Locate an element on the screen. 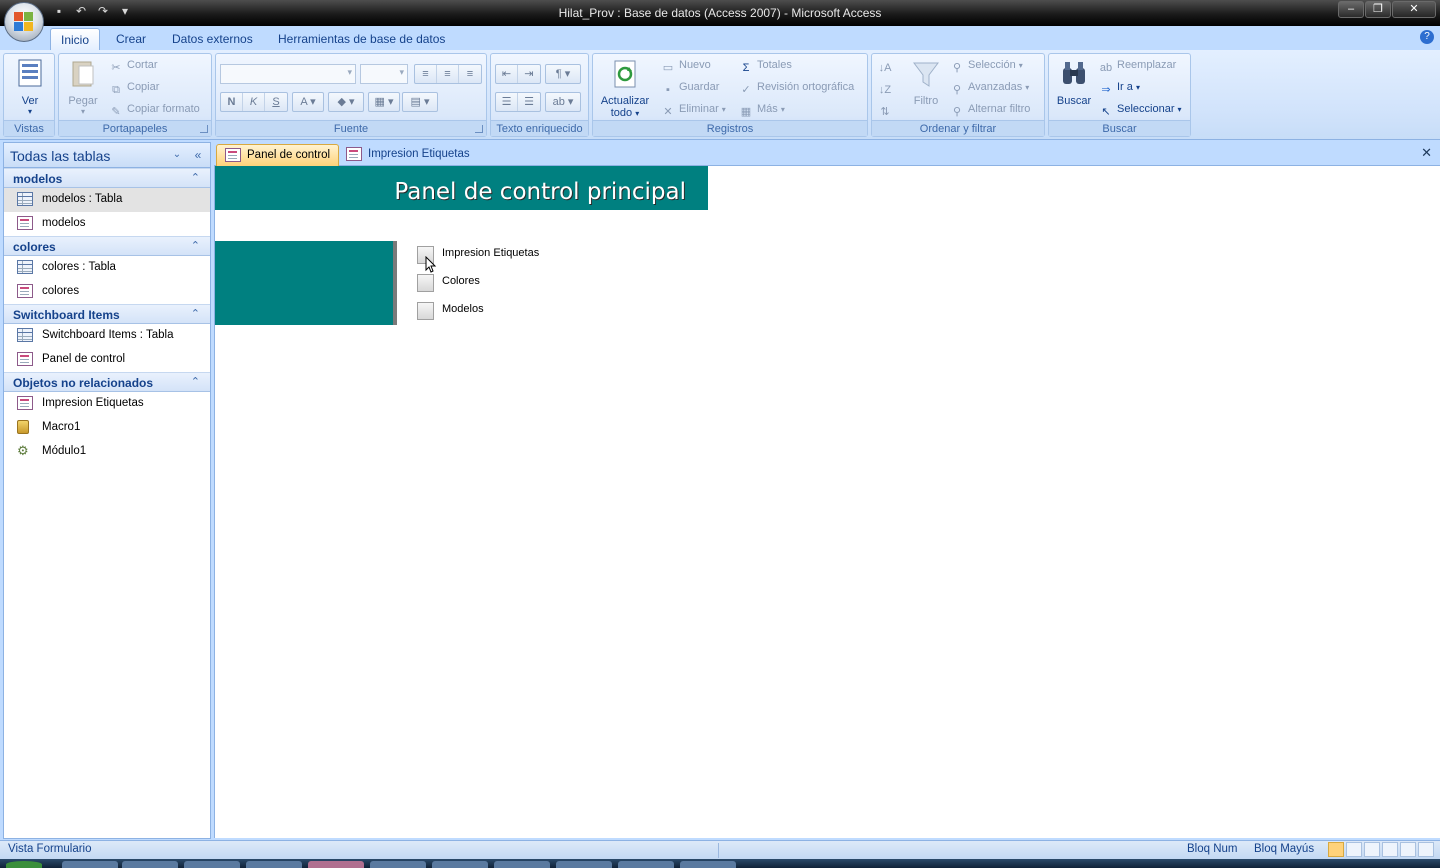  doc-tab-impresion-etiquetas: Impresion Etiquetas is located at coordinates (408, 155).